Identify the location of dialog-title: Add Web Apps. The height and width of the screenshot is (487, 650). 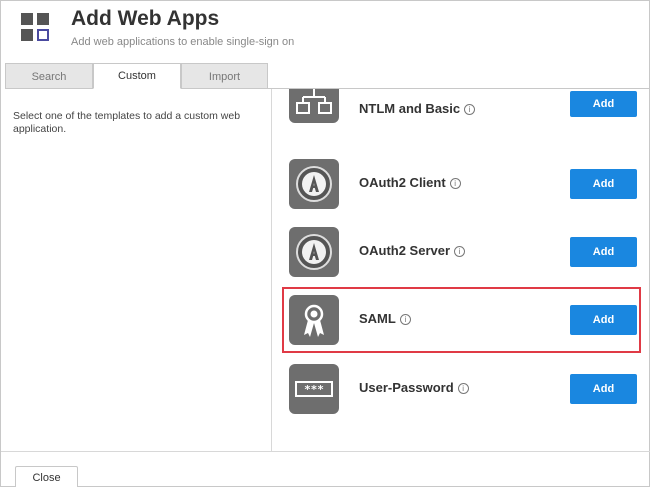
(145, 18).